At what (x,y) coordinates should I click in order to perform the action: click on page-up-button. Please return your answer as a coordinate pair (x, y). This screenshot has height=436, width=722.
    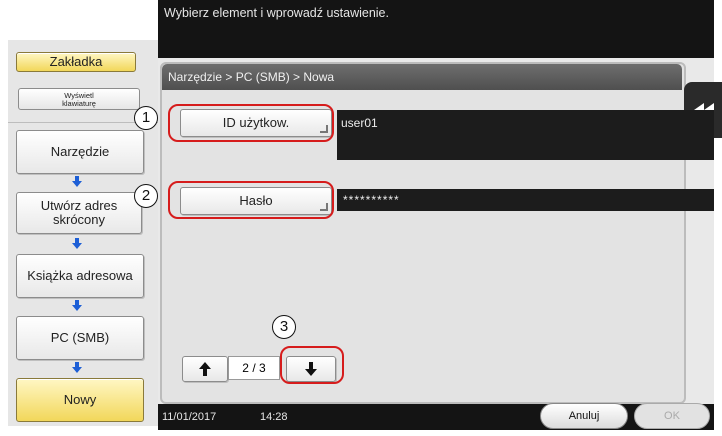
    Looking at the image, I should click on (205, 369).